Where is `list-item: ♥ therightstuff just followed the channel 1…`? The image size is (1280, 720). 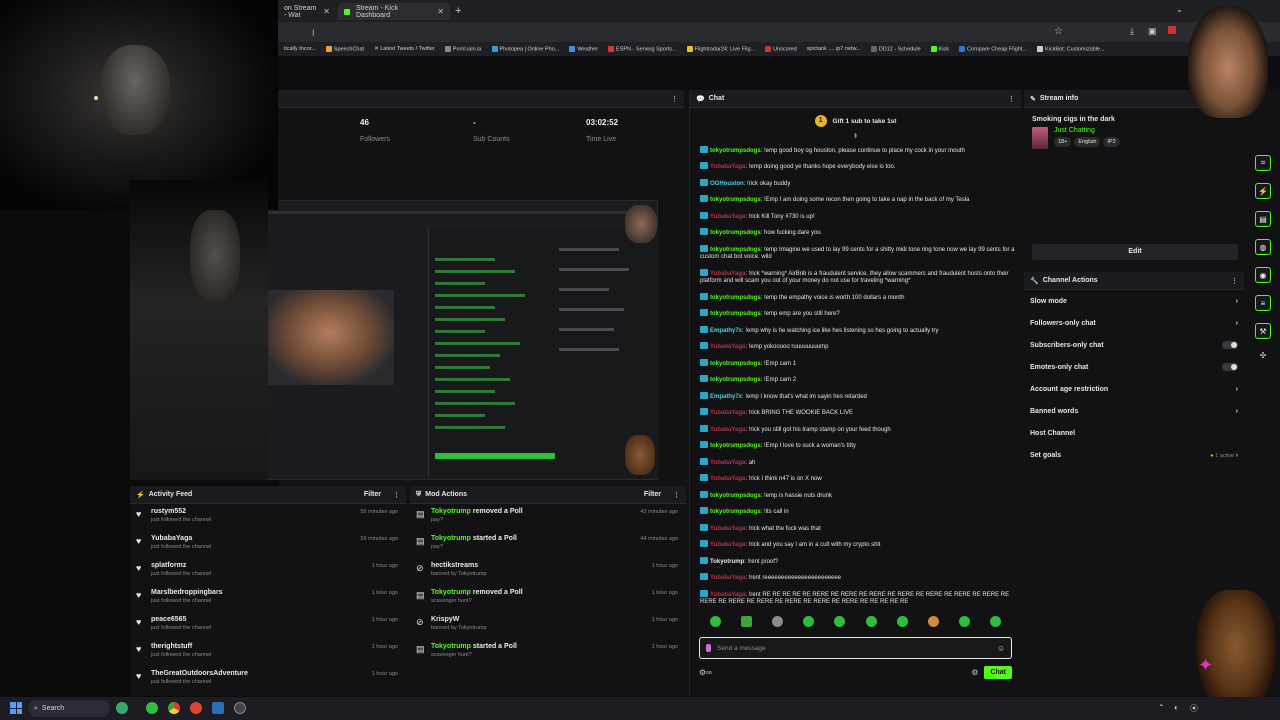
list-item: ♥ therightstuff just followed the channel 1… is located at coordinates (268, 652).